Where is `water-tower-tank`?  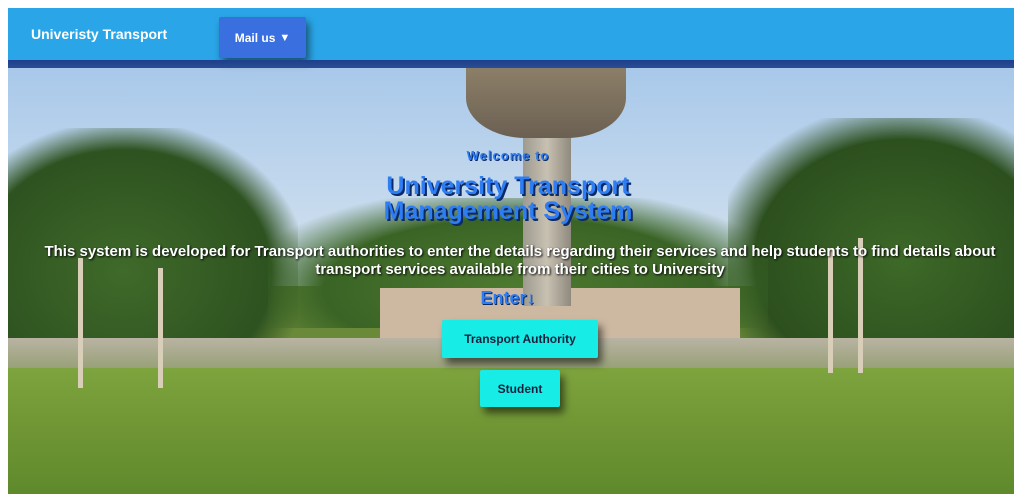 water-tower-tank is located at coordinates (546, 102).